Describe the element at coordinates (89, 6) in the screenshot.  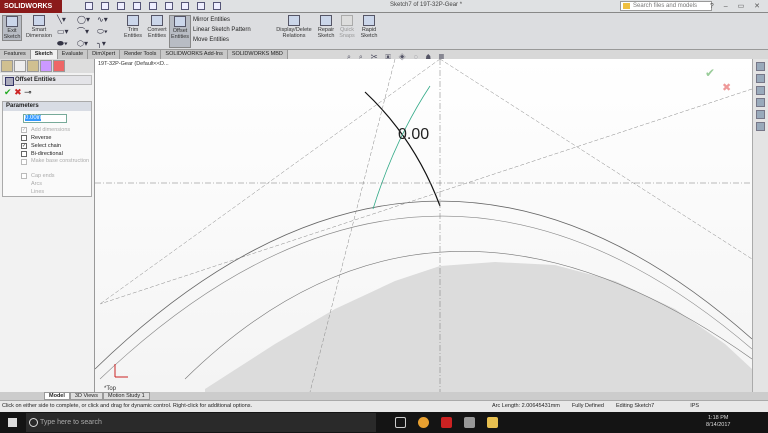
I see `new-icon` at that location.